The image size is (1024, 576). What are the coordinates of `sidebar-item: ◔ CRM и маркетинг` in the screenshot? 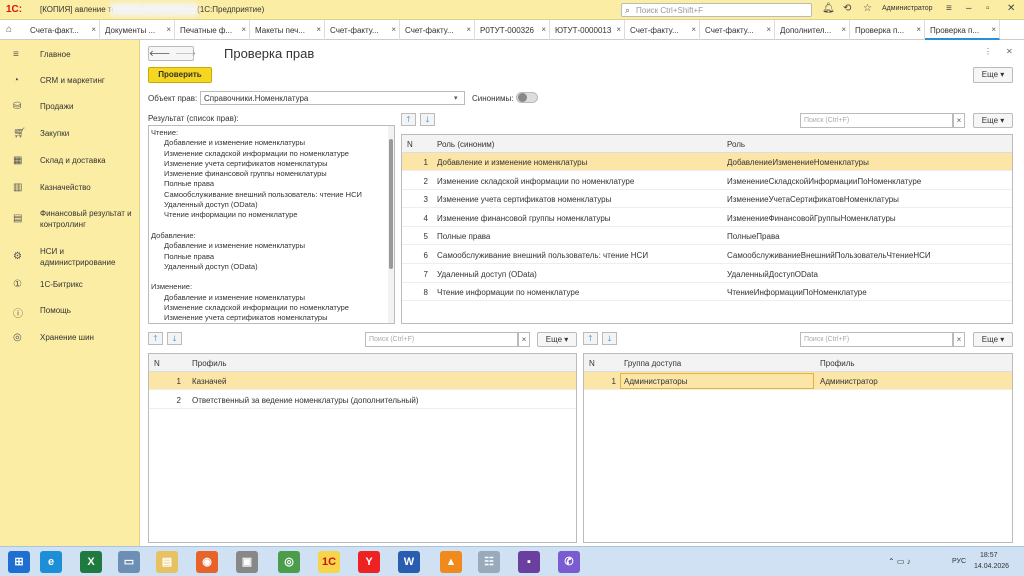 It's located at (70, 84).